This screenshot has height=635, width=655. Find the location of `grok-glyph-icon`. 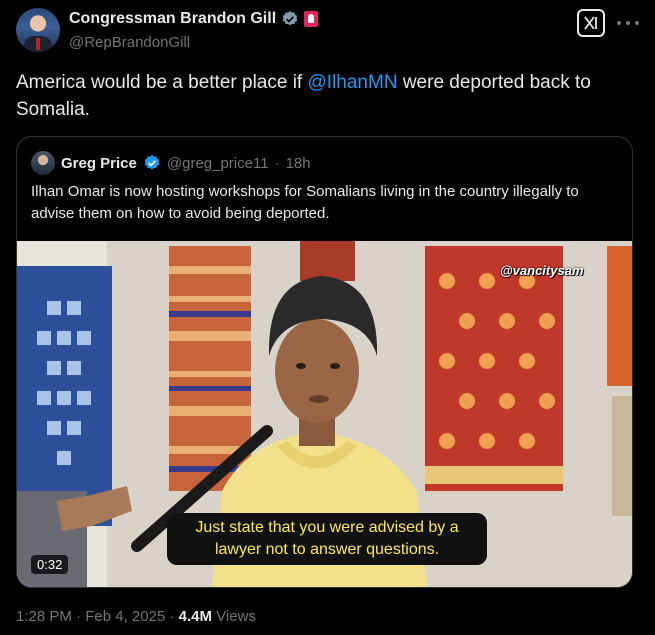

grok-glyph-icon is located at coordinates (590, 23).